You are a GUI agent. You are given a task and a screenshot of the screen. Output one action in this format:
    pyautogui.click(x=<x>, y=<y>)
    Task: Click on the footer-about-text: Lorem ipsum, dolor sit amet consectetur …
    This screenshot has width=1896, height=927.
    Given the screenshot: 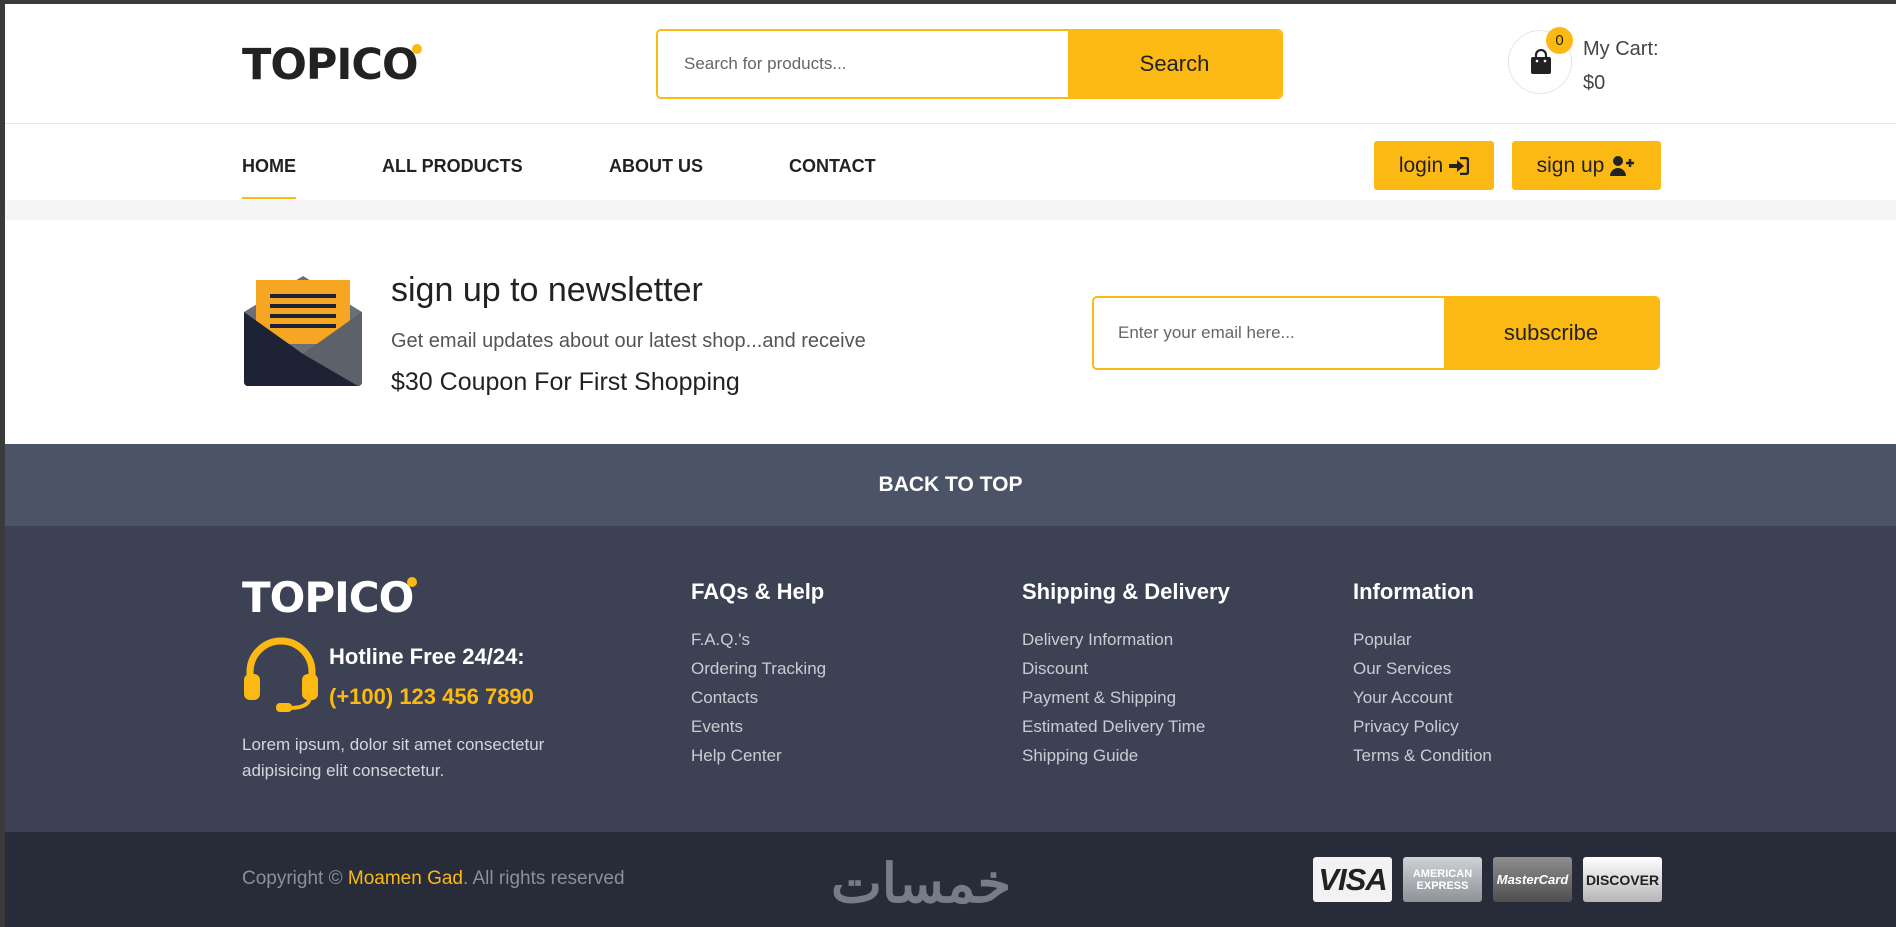 What is the action you would take?
    pyautogui.click(x=393, y=757)
    